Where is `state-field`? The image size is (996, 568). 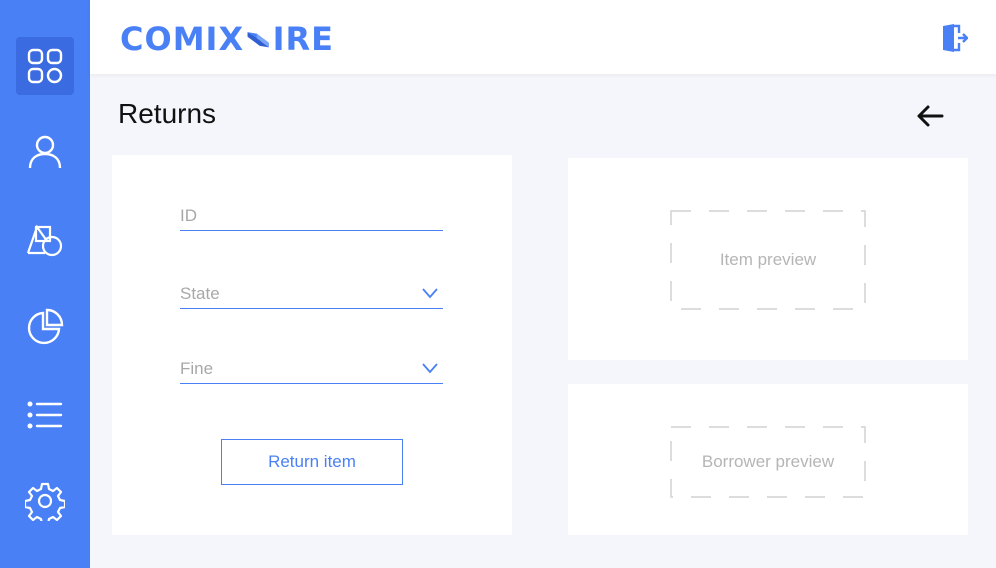 state-field is located at coordinates (311, 292).